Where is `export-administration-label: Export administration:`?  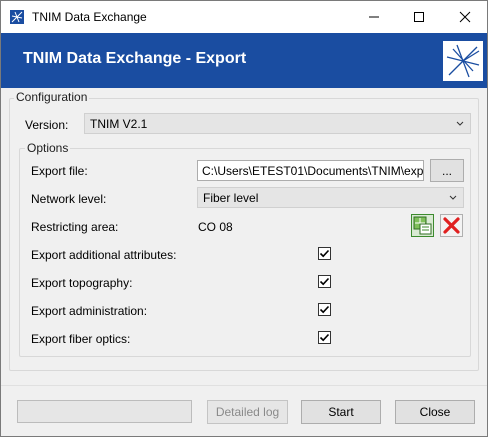
export-administration-label: Export administration: is located at coordinates (89, 311).